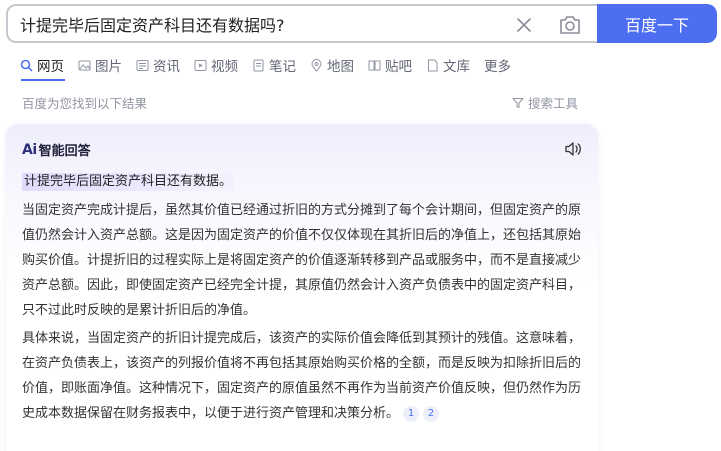 The image size is (721, 451). I want to click on tab-label: 贴吧, so click(398, 67).